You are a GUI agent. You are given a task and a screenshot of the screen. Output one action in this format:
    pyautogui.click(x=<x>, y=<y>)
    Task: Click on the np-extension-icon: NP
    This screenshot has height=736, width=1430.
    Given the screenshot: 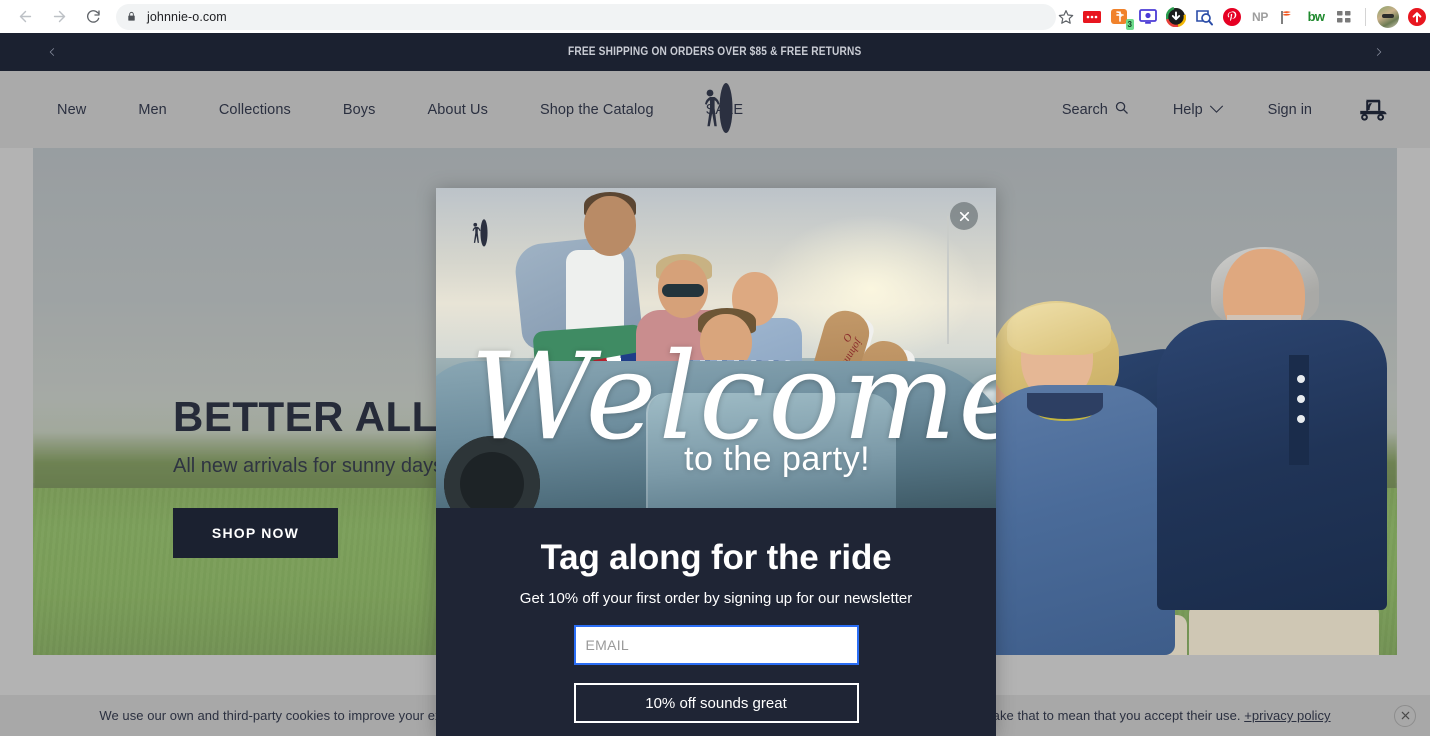 What is the action you would take?
    pyautogui.click(x=1260, y=17)
    